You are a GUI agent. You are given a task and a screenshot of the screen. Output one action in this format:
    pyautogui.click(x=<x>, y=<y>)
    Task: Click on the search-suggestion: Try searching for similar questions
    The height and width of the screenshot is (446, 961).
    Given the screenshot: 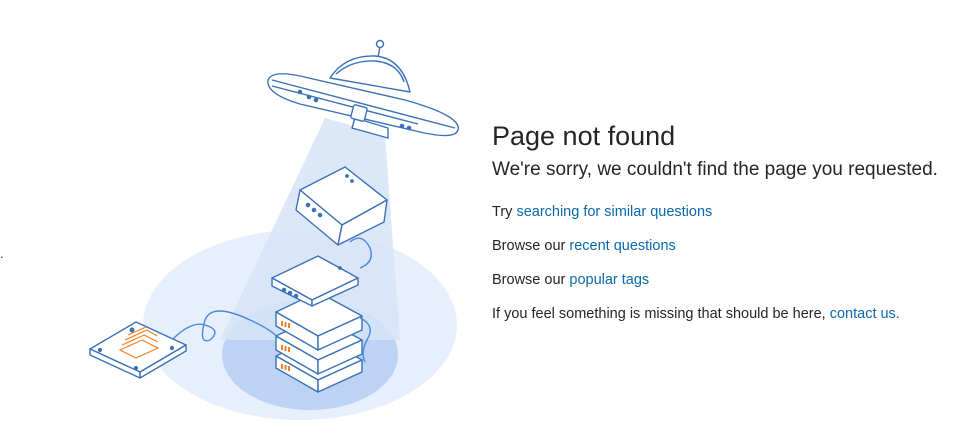 What is the action you would take?
    pyautogui.click(x=722, y=212)
    